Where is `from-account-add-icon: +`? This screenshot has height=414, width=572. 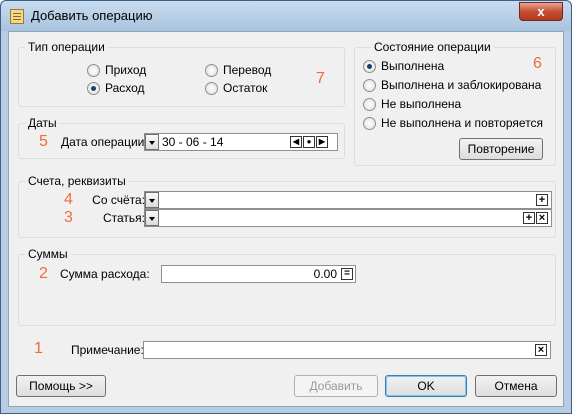
from-account-add-icon: + is located at coordinates (542, 200).